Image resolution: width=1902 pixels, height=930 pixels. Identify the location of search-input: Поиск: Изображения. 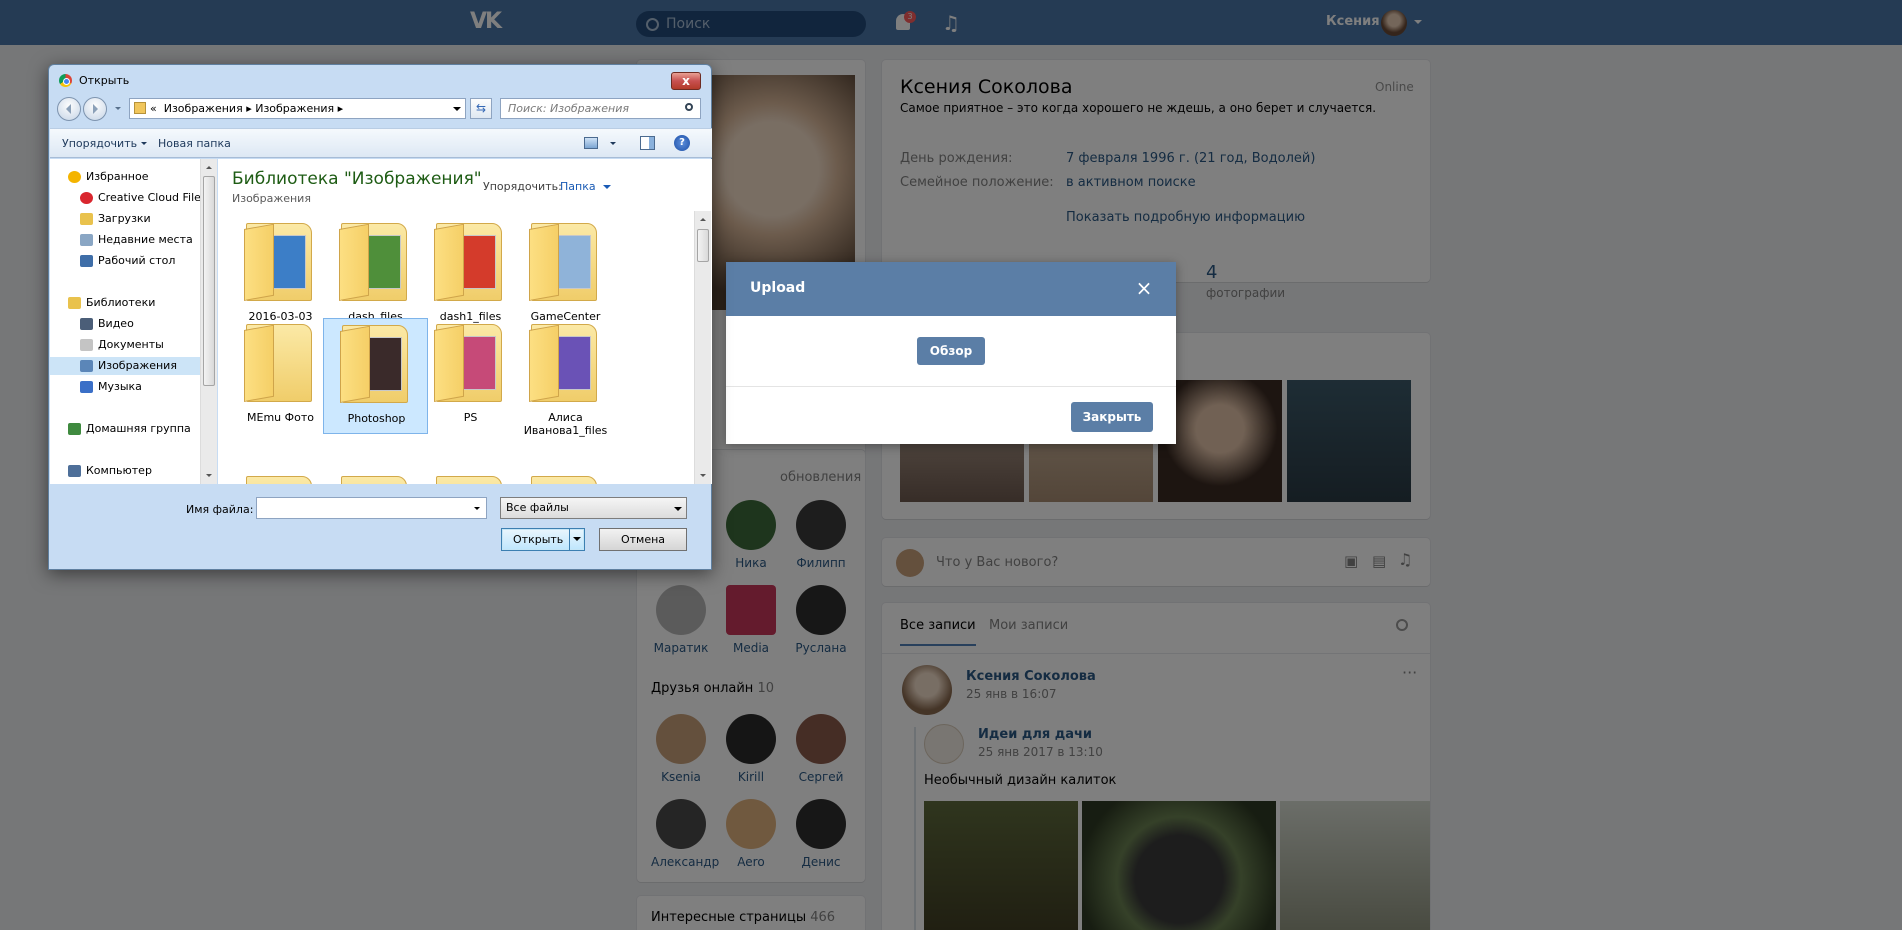
(600, 108).